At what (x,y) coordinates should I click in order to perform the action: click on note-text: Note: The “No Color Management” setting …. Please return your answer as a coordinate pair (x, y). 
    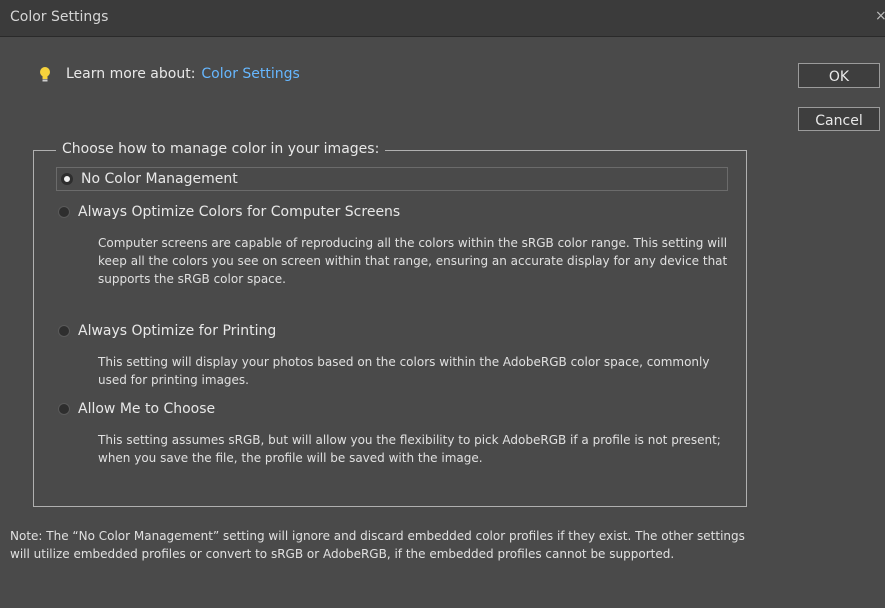
    Looking at the image, I should click on (377, 545).